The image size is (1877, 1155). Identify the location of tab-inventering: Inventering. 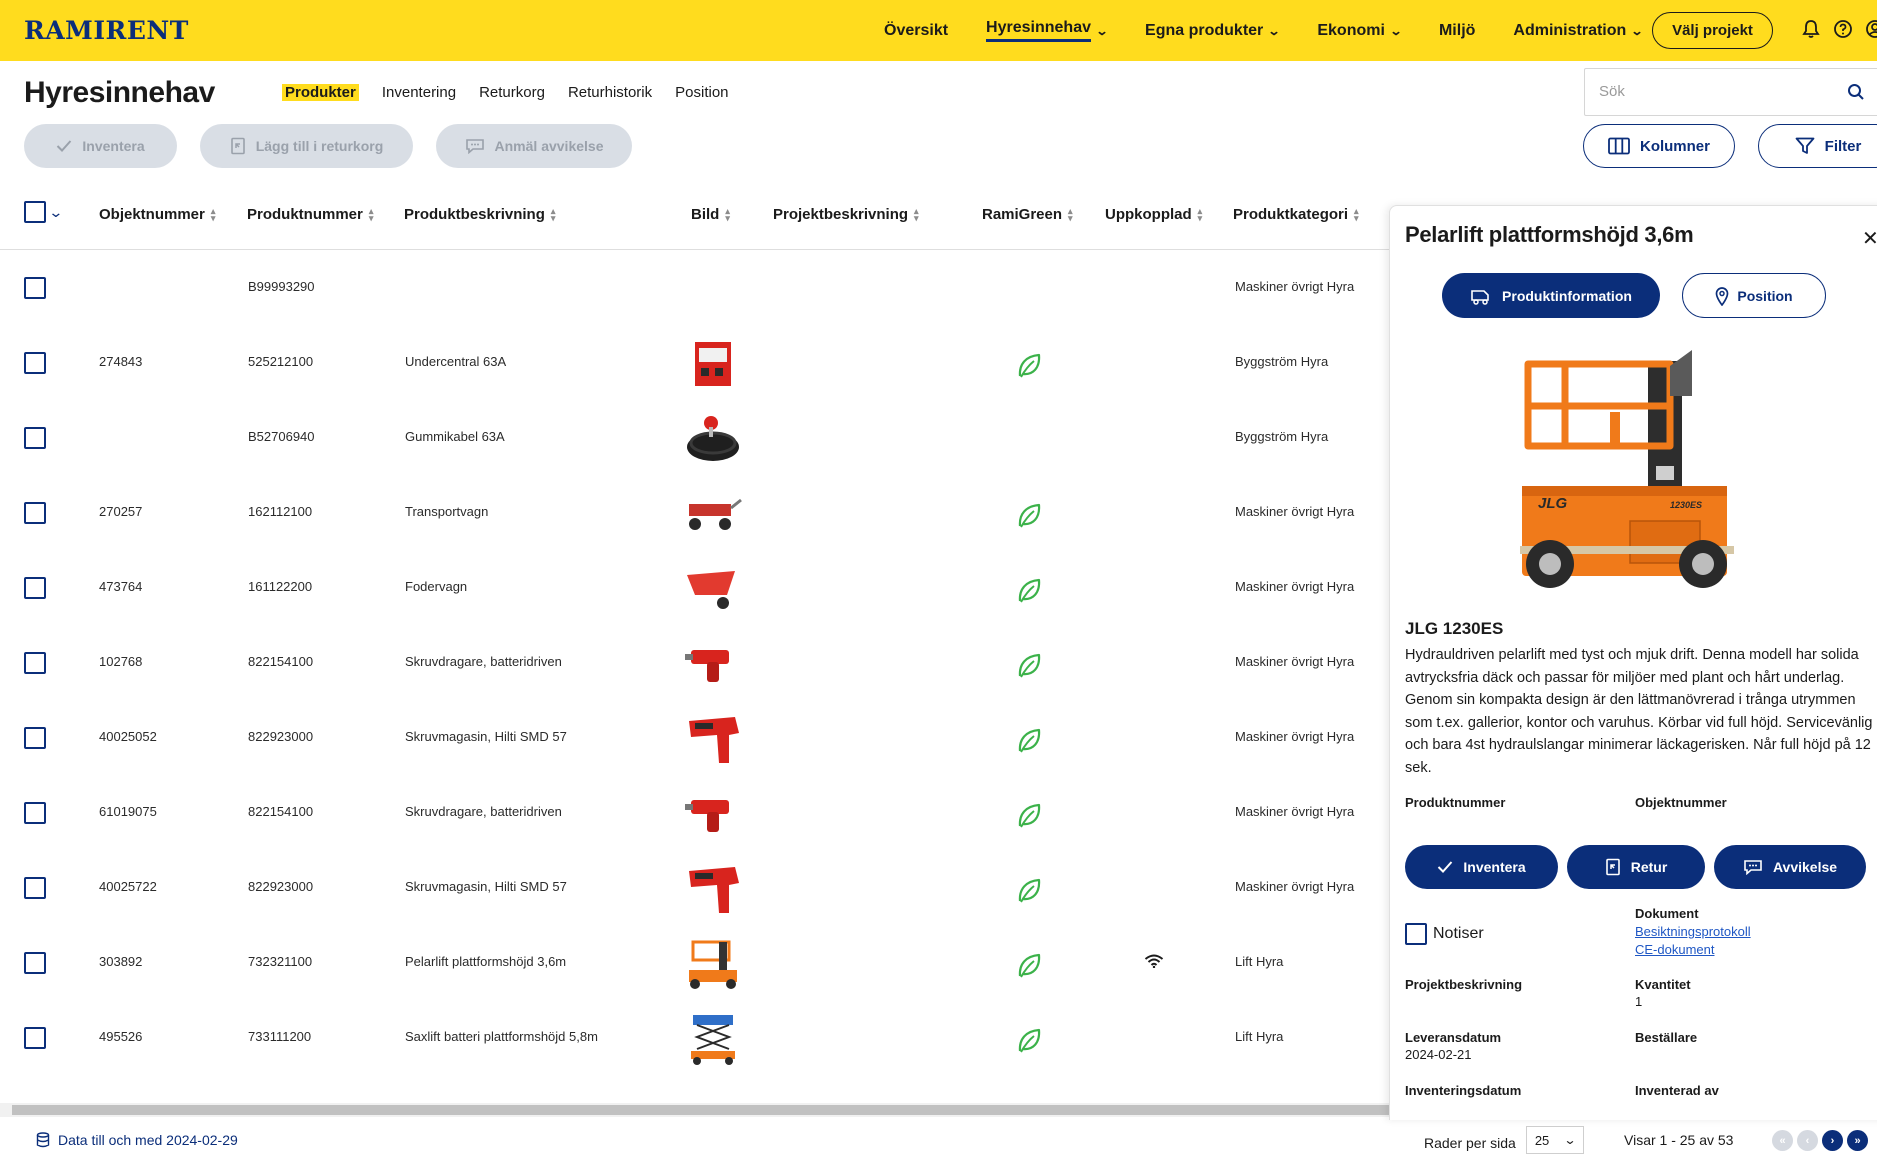
(419, 92).